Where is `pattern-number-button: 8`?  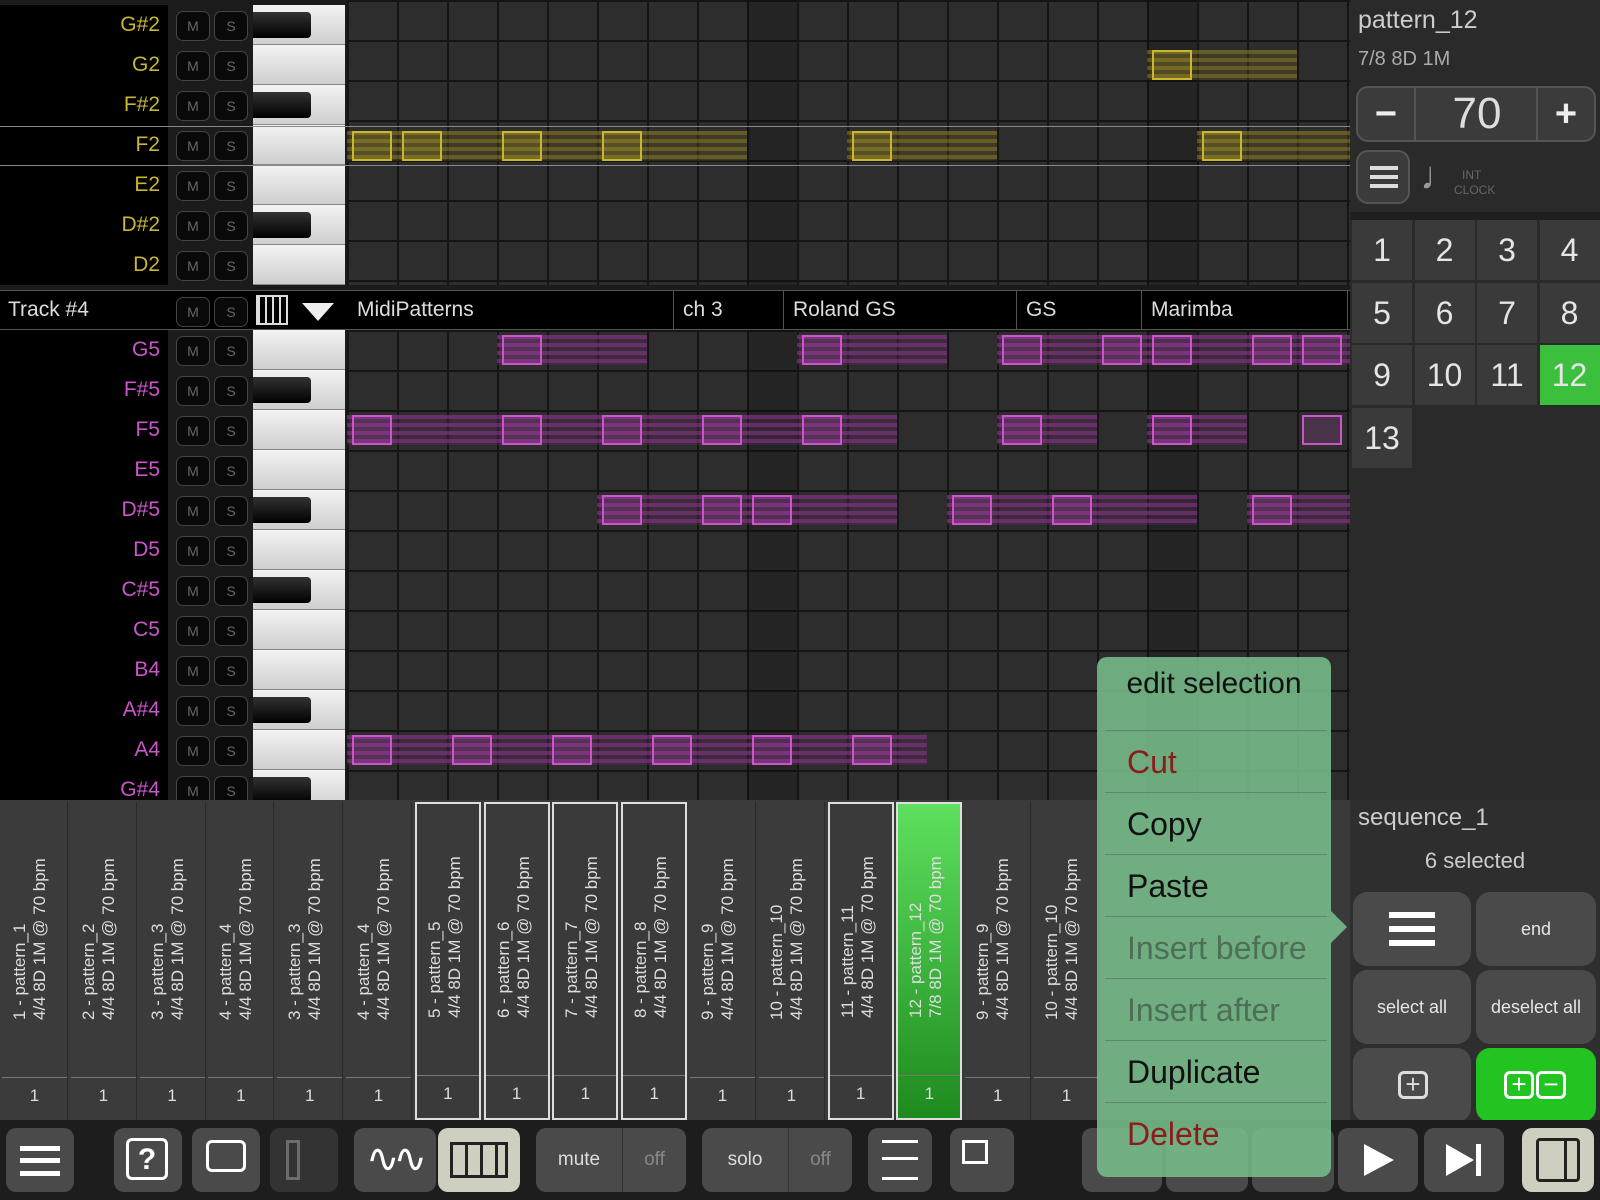
pattern-number-button: 8 is located at coordinates (1569, 312).